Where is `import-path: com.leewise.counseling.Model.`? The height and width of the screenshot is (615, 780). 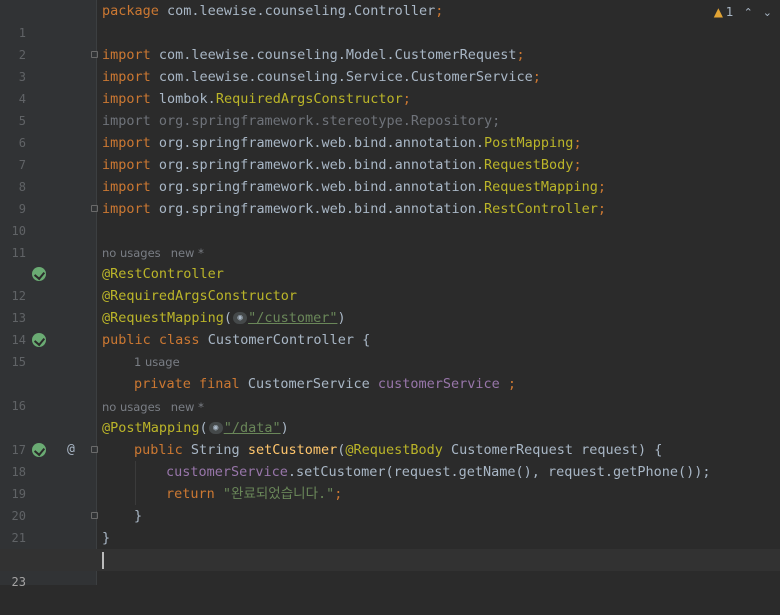 import-path: com.leewise.counseling.Model. is located at coordinates (272, 55).